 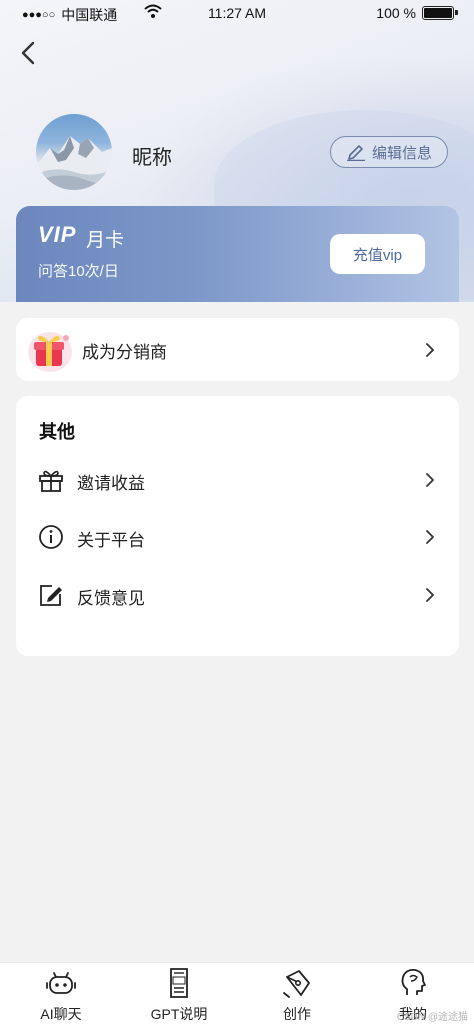 I want to click on tab-gpt-guide: GPT说明, so click(x=179, y=994).